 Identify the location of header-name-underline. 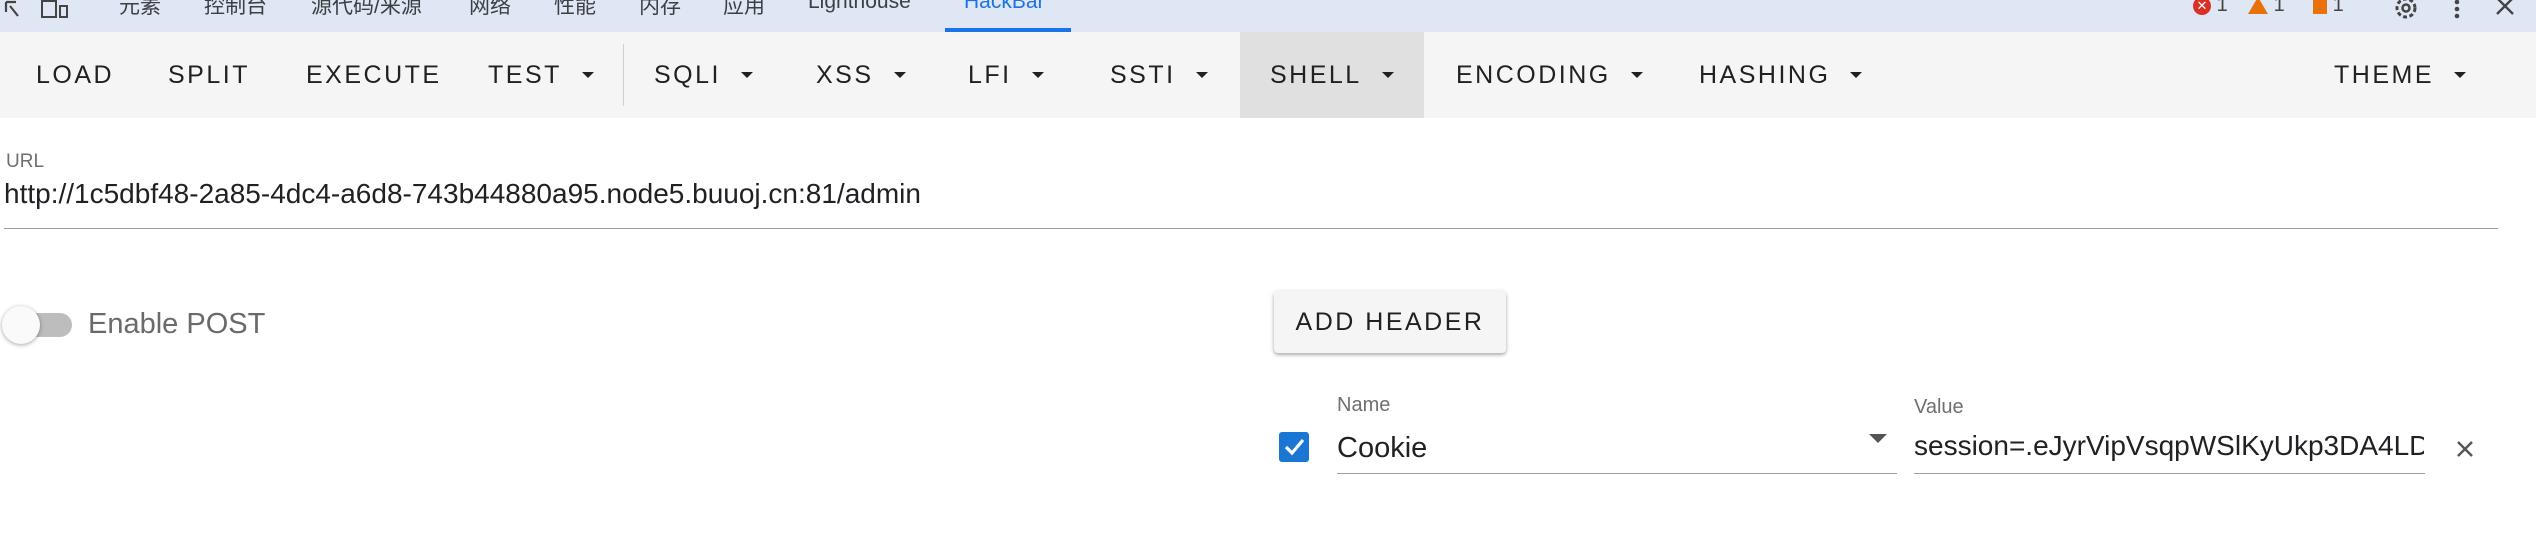
(1617, 473).